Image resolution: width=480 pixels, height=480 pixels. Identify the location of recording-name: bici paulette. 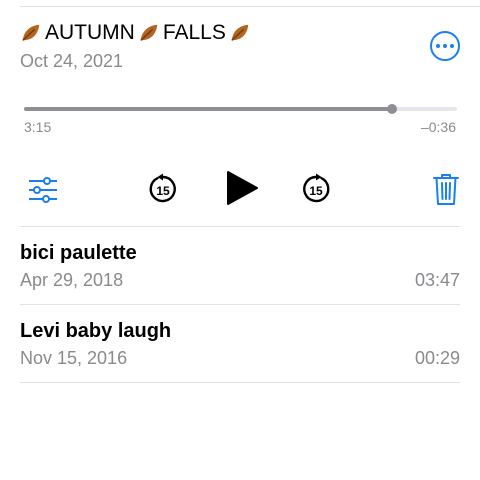
(78, 253).